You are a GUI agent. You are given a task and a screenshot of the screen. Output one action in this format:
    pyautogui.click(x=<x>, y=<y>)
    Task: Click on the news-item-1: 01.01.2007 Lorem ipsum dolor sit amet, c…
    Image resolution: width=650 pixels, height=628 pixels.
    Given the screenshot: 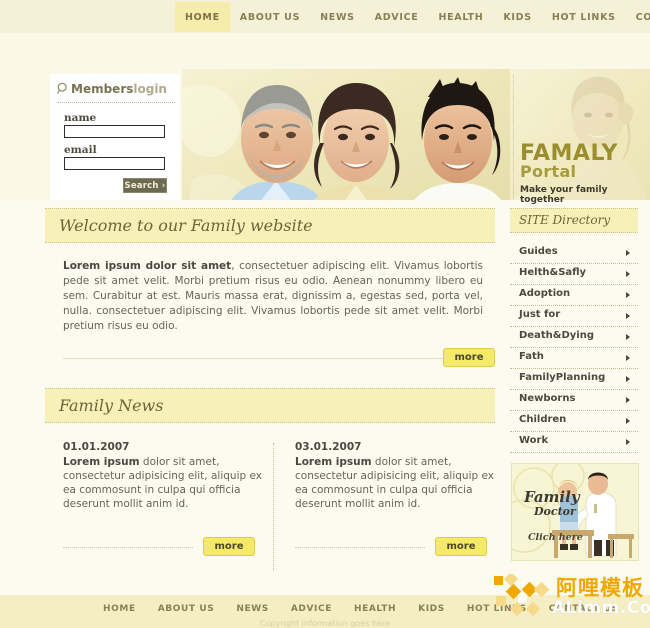 What is the action you would take?
    pyautogui.click(x=163, y=498)
    